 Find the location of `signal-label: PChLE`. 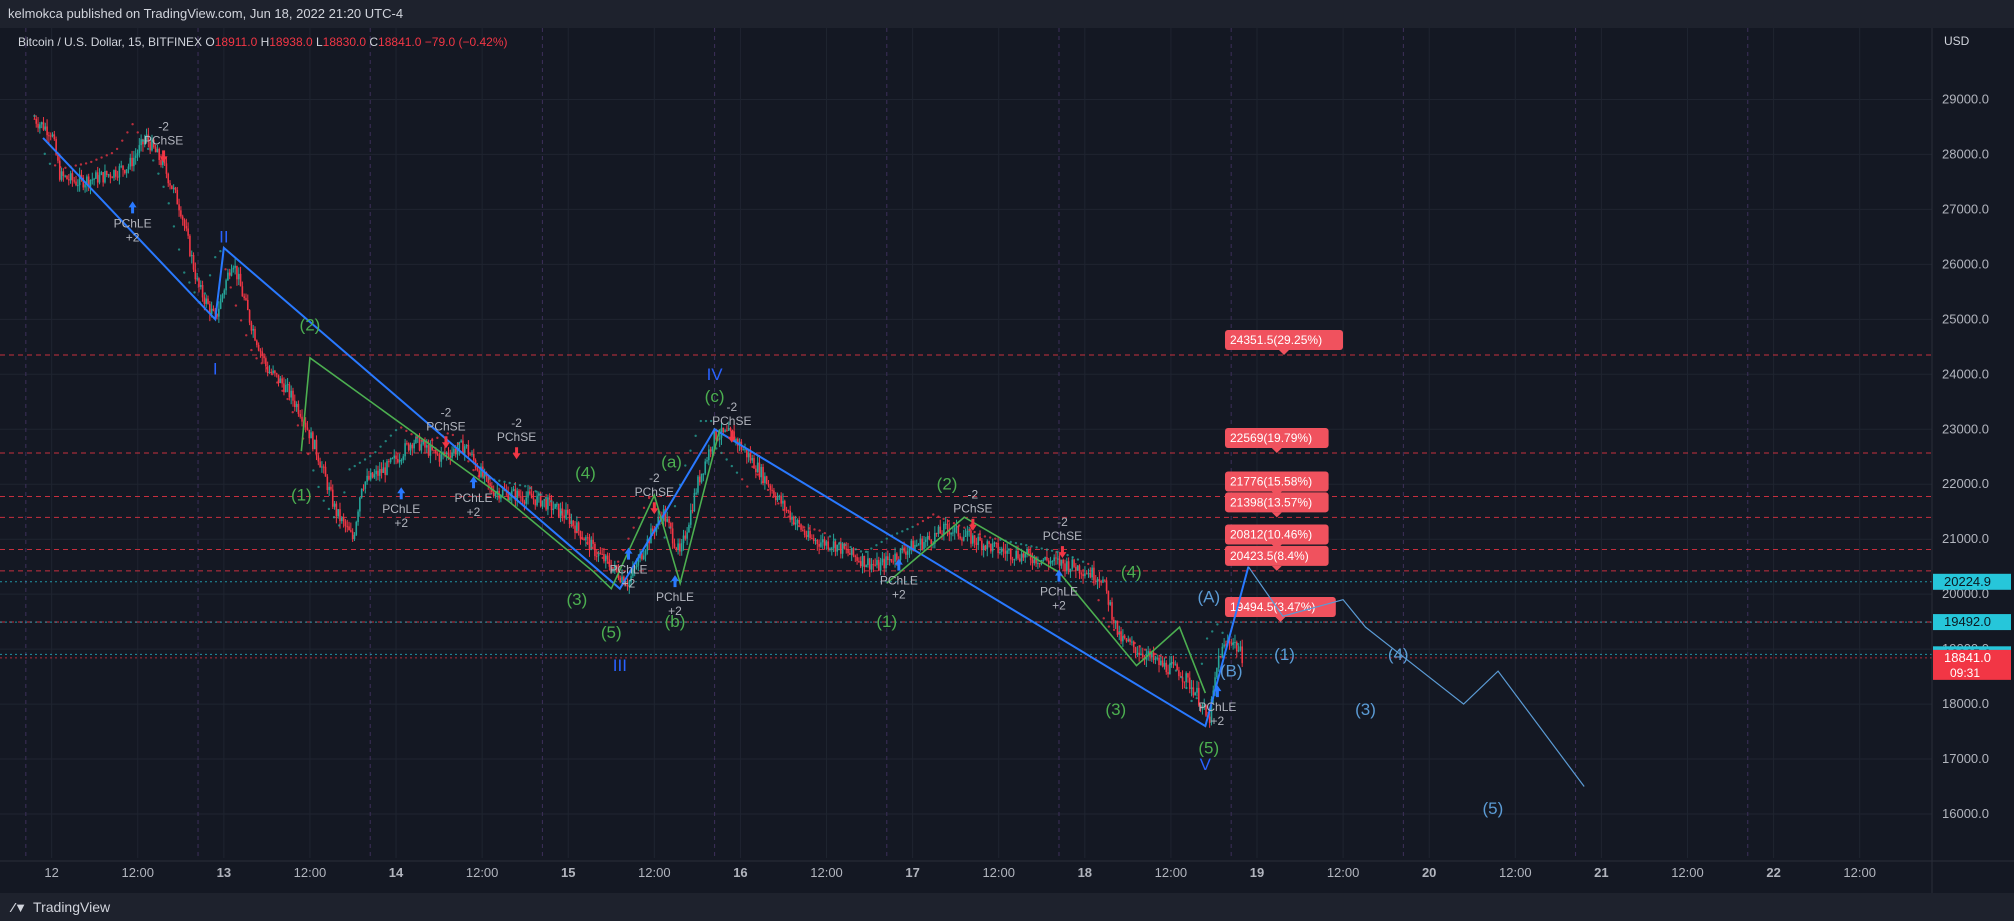

signal-label: PChLE is located at coordinates (628, 570).